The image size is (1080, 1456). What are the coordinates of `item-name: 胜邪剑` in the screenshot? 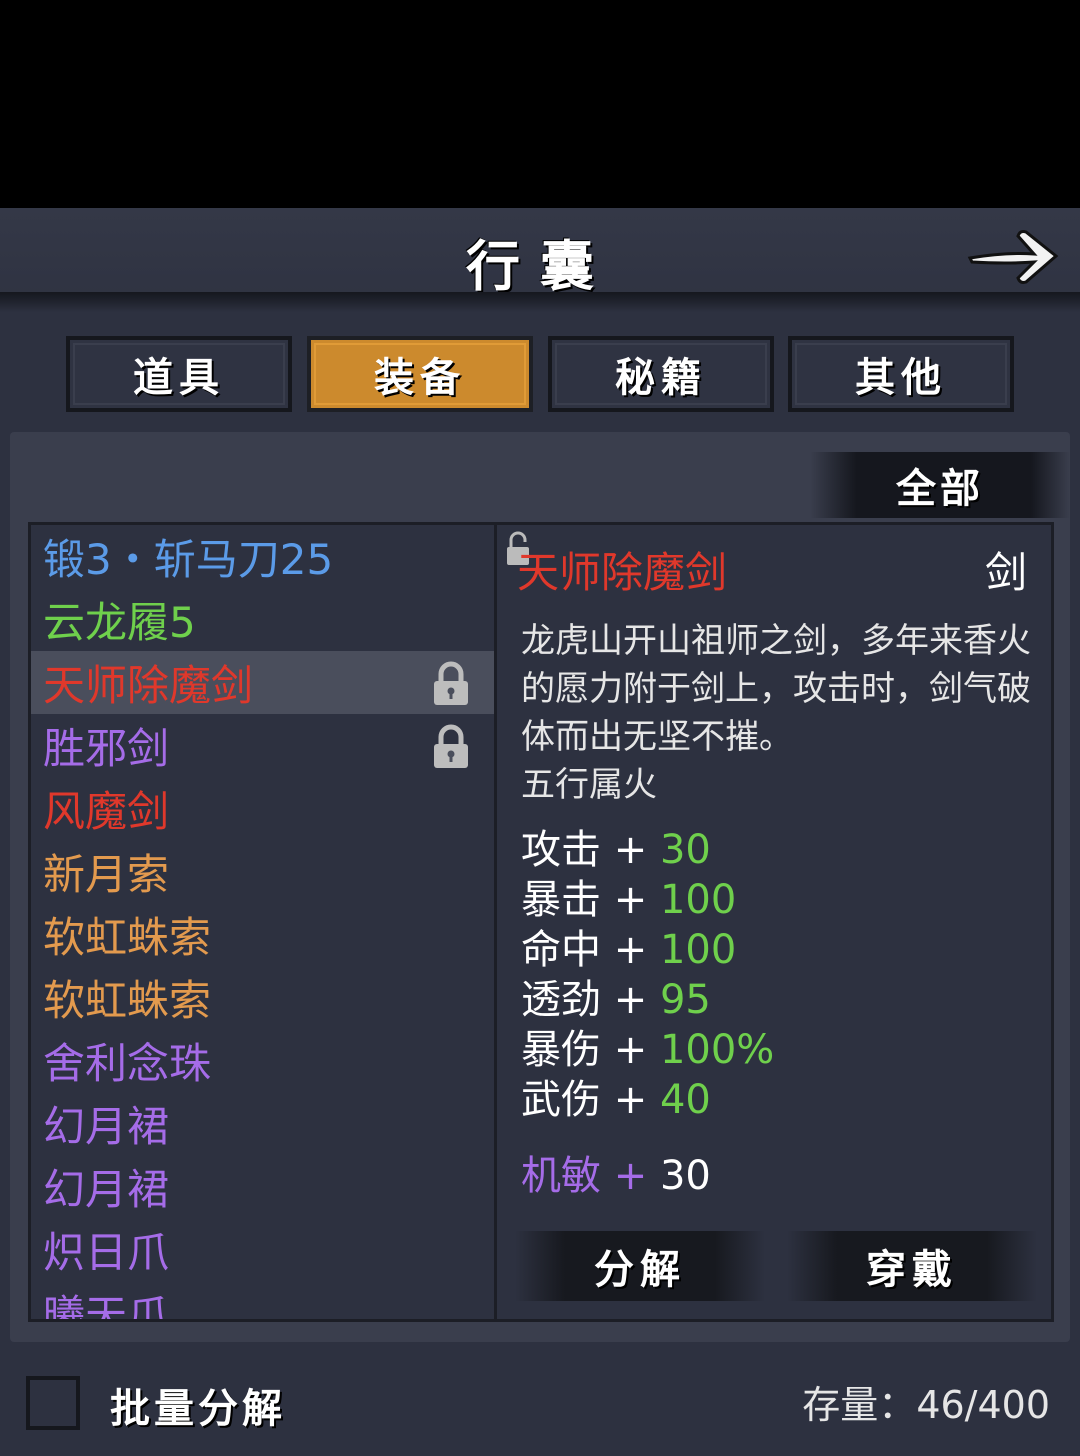 It's located at (106, 748).